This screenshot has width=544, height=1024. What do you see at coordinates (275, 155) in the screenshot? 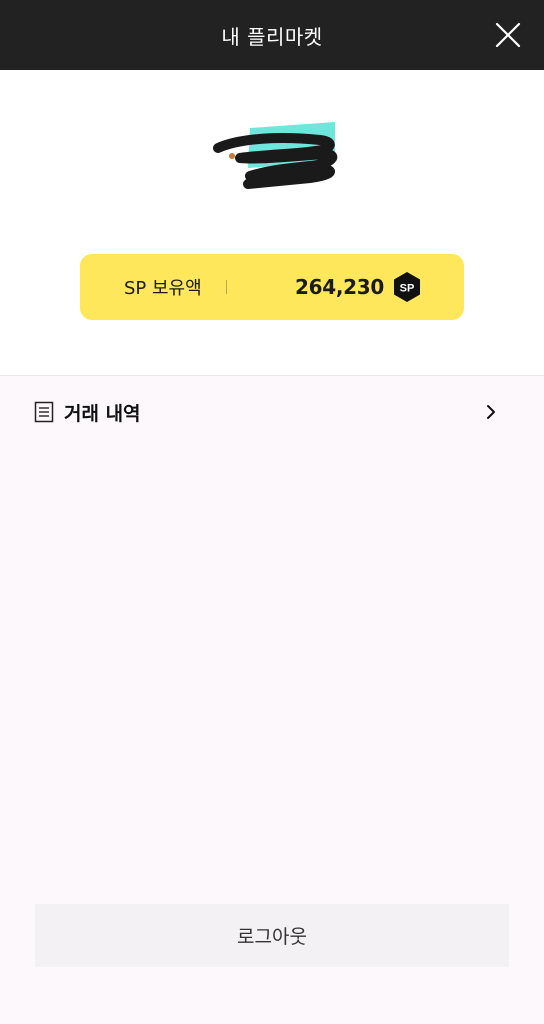
I see `redacted-profile-image` at bounding box center [275, 155].